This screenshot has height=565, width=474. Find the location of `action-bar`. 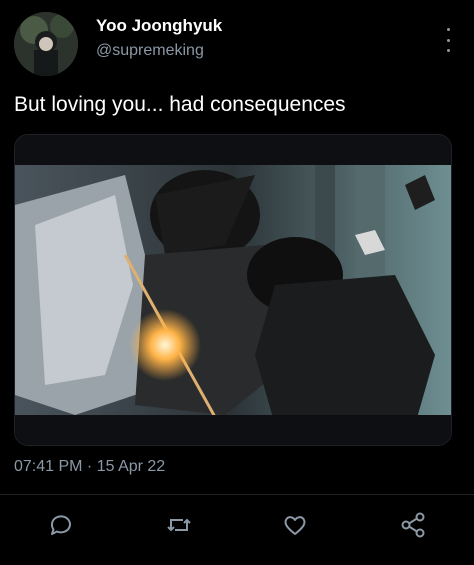

action-bar is located at coordinates (237, 526).